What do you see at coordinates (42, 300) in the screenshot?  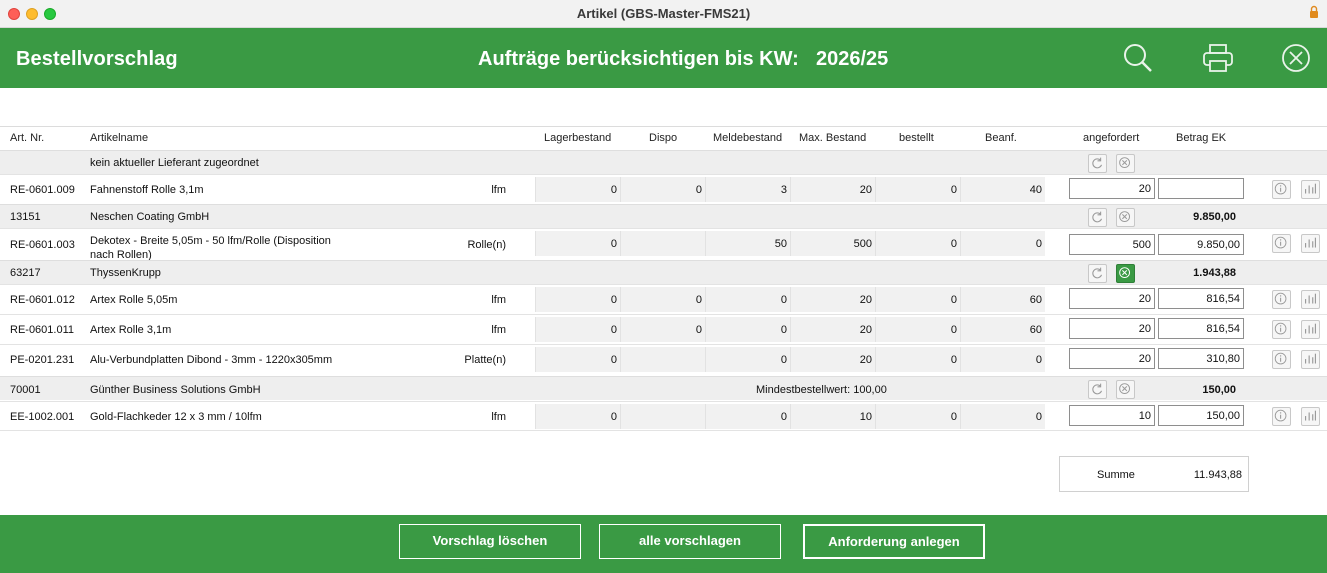 I see `art-nr: RE-0601.012` at bounding box center [42, 300].